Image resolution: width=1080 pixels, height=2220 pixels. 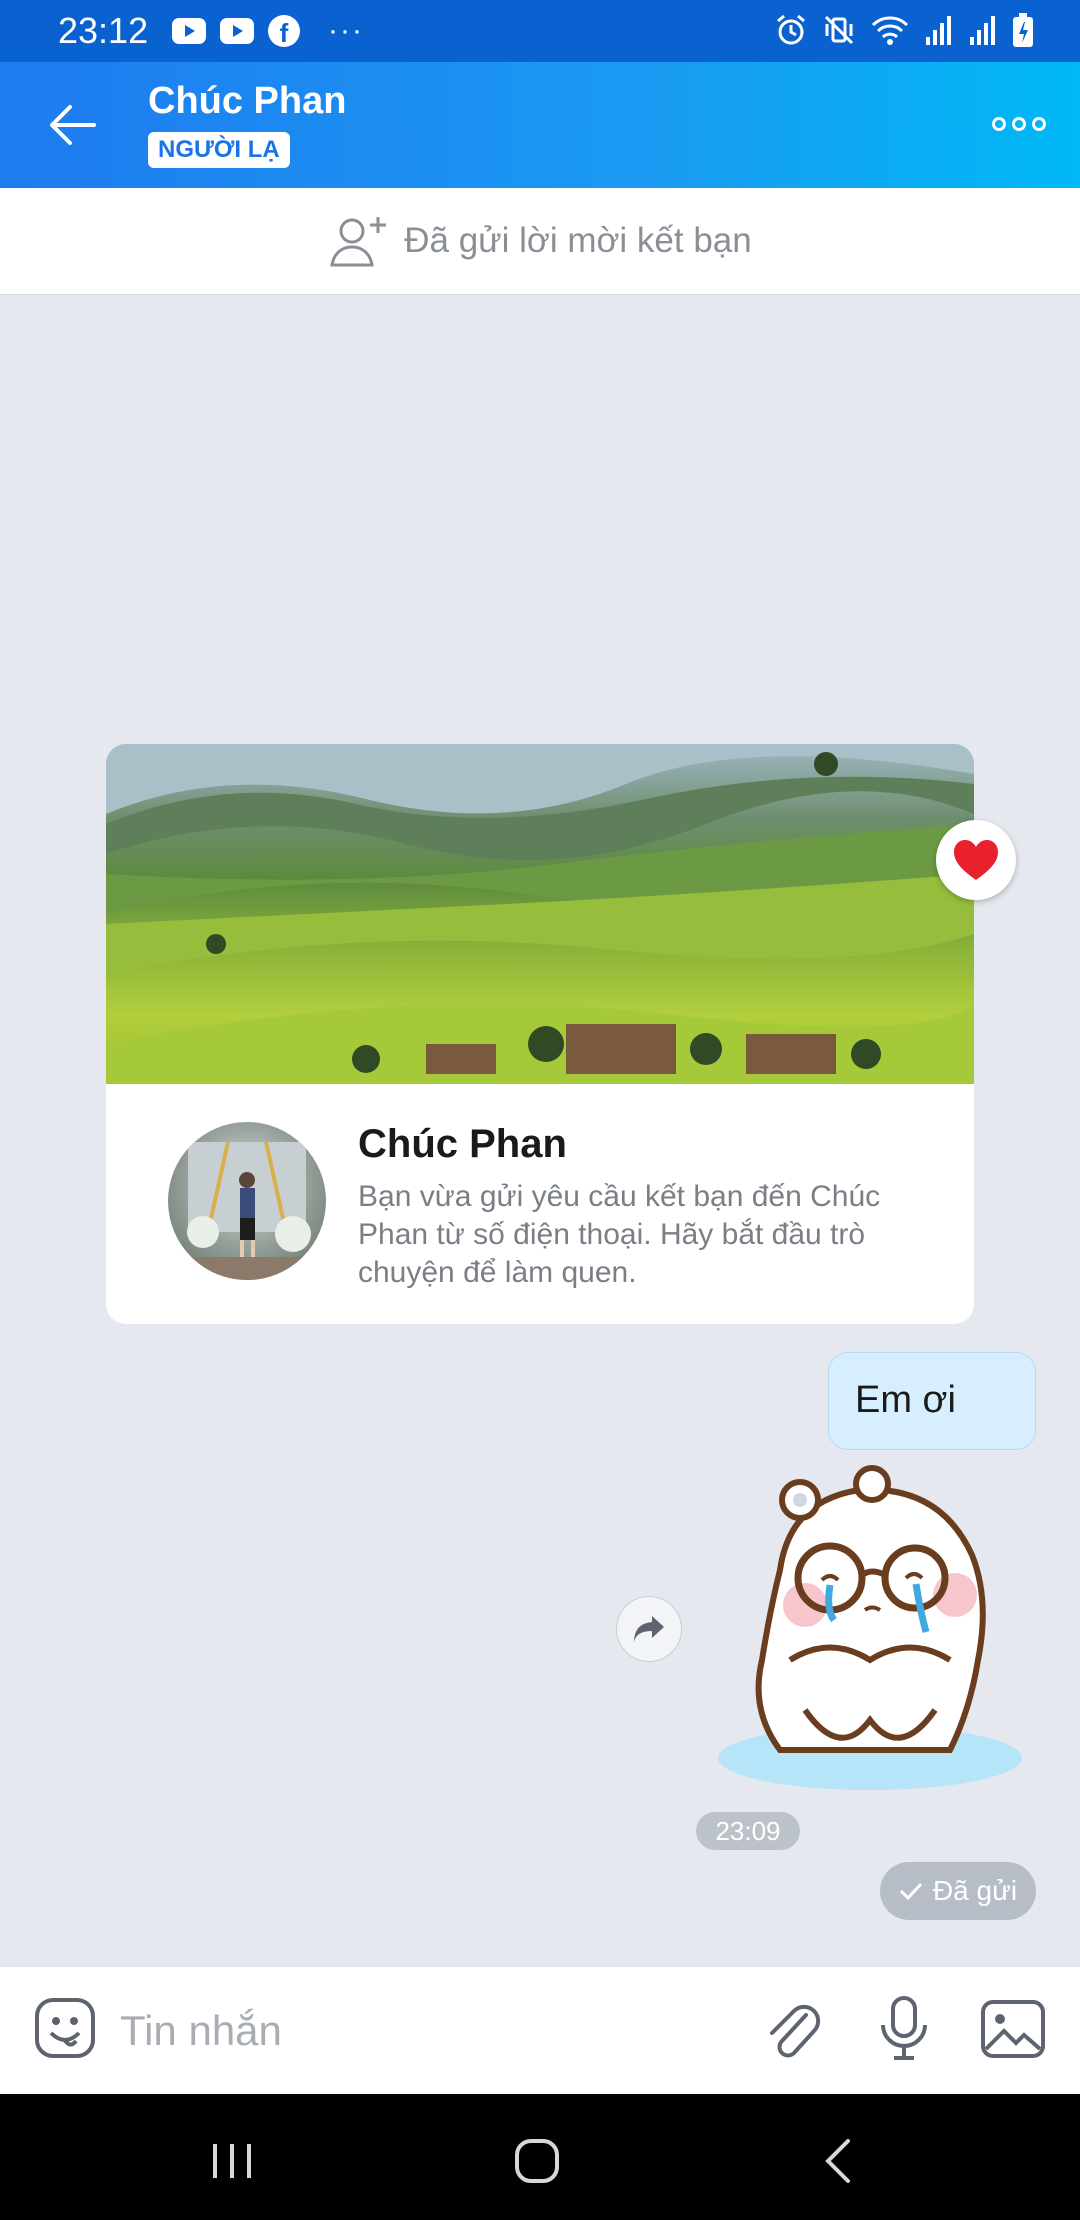 What do you see at coordinates (911, 1891) in the screenshot?
I see `check-icon` at bounding box center [911, 1891].